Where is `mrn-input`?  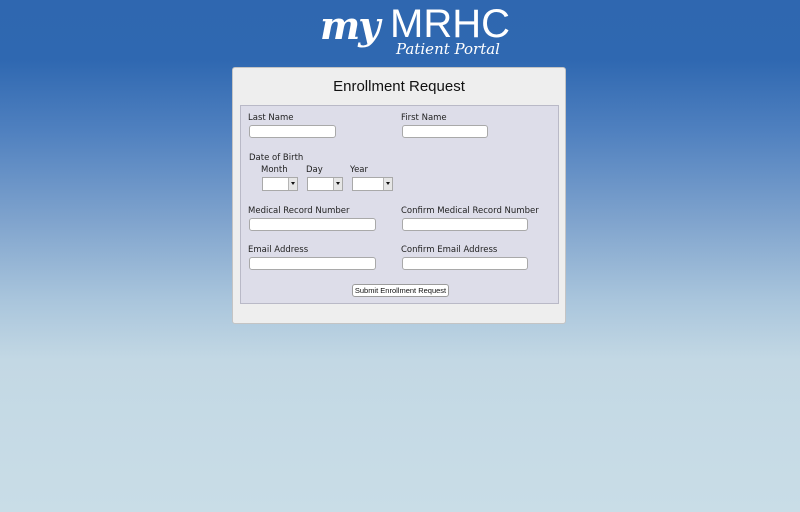 mrn-input is located at coordinates (312, 224).